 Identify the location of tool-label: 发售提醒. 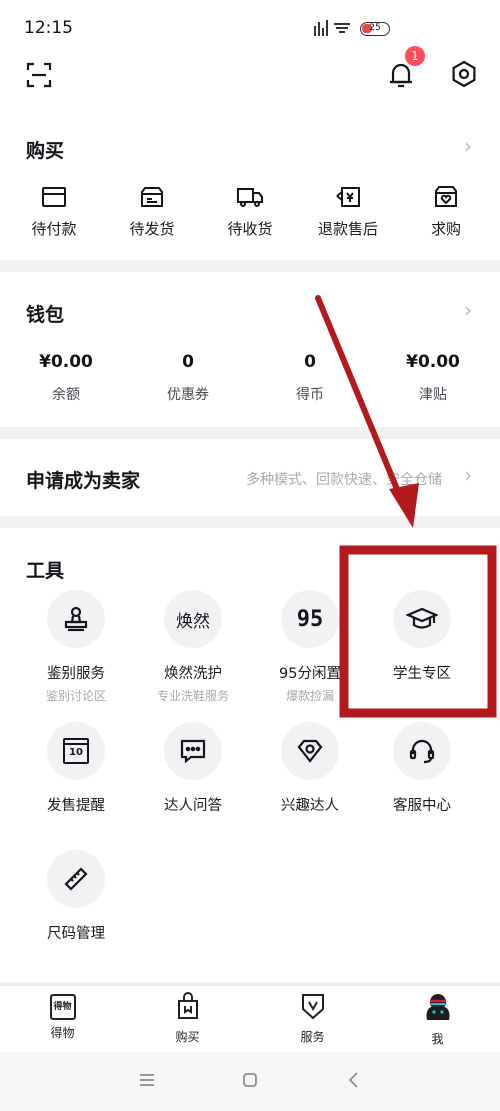
(76, 806).